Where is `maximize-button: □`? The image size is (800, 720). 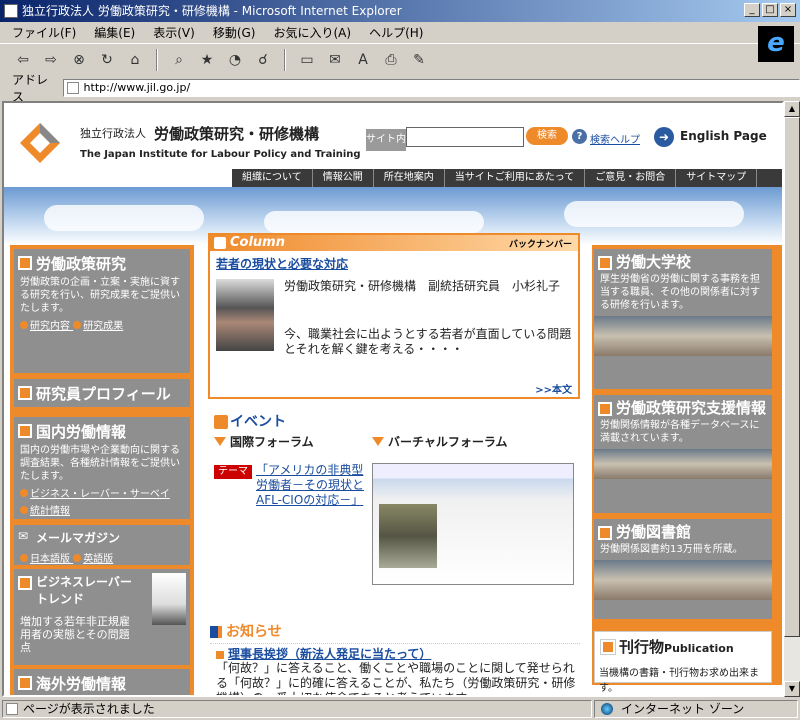 maximize-button: □ is located at coordinates (770, 10).